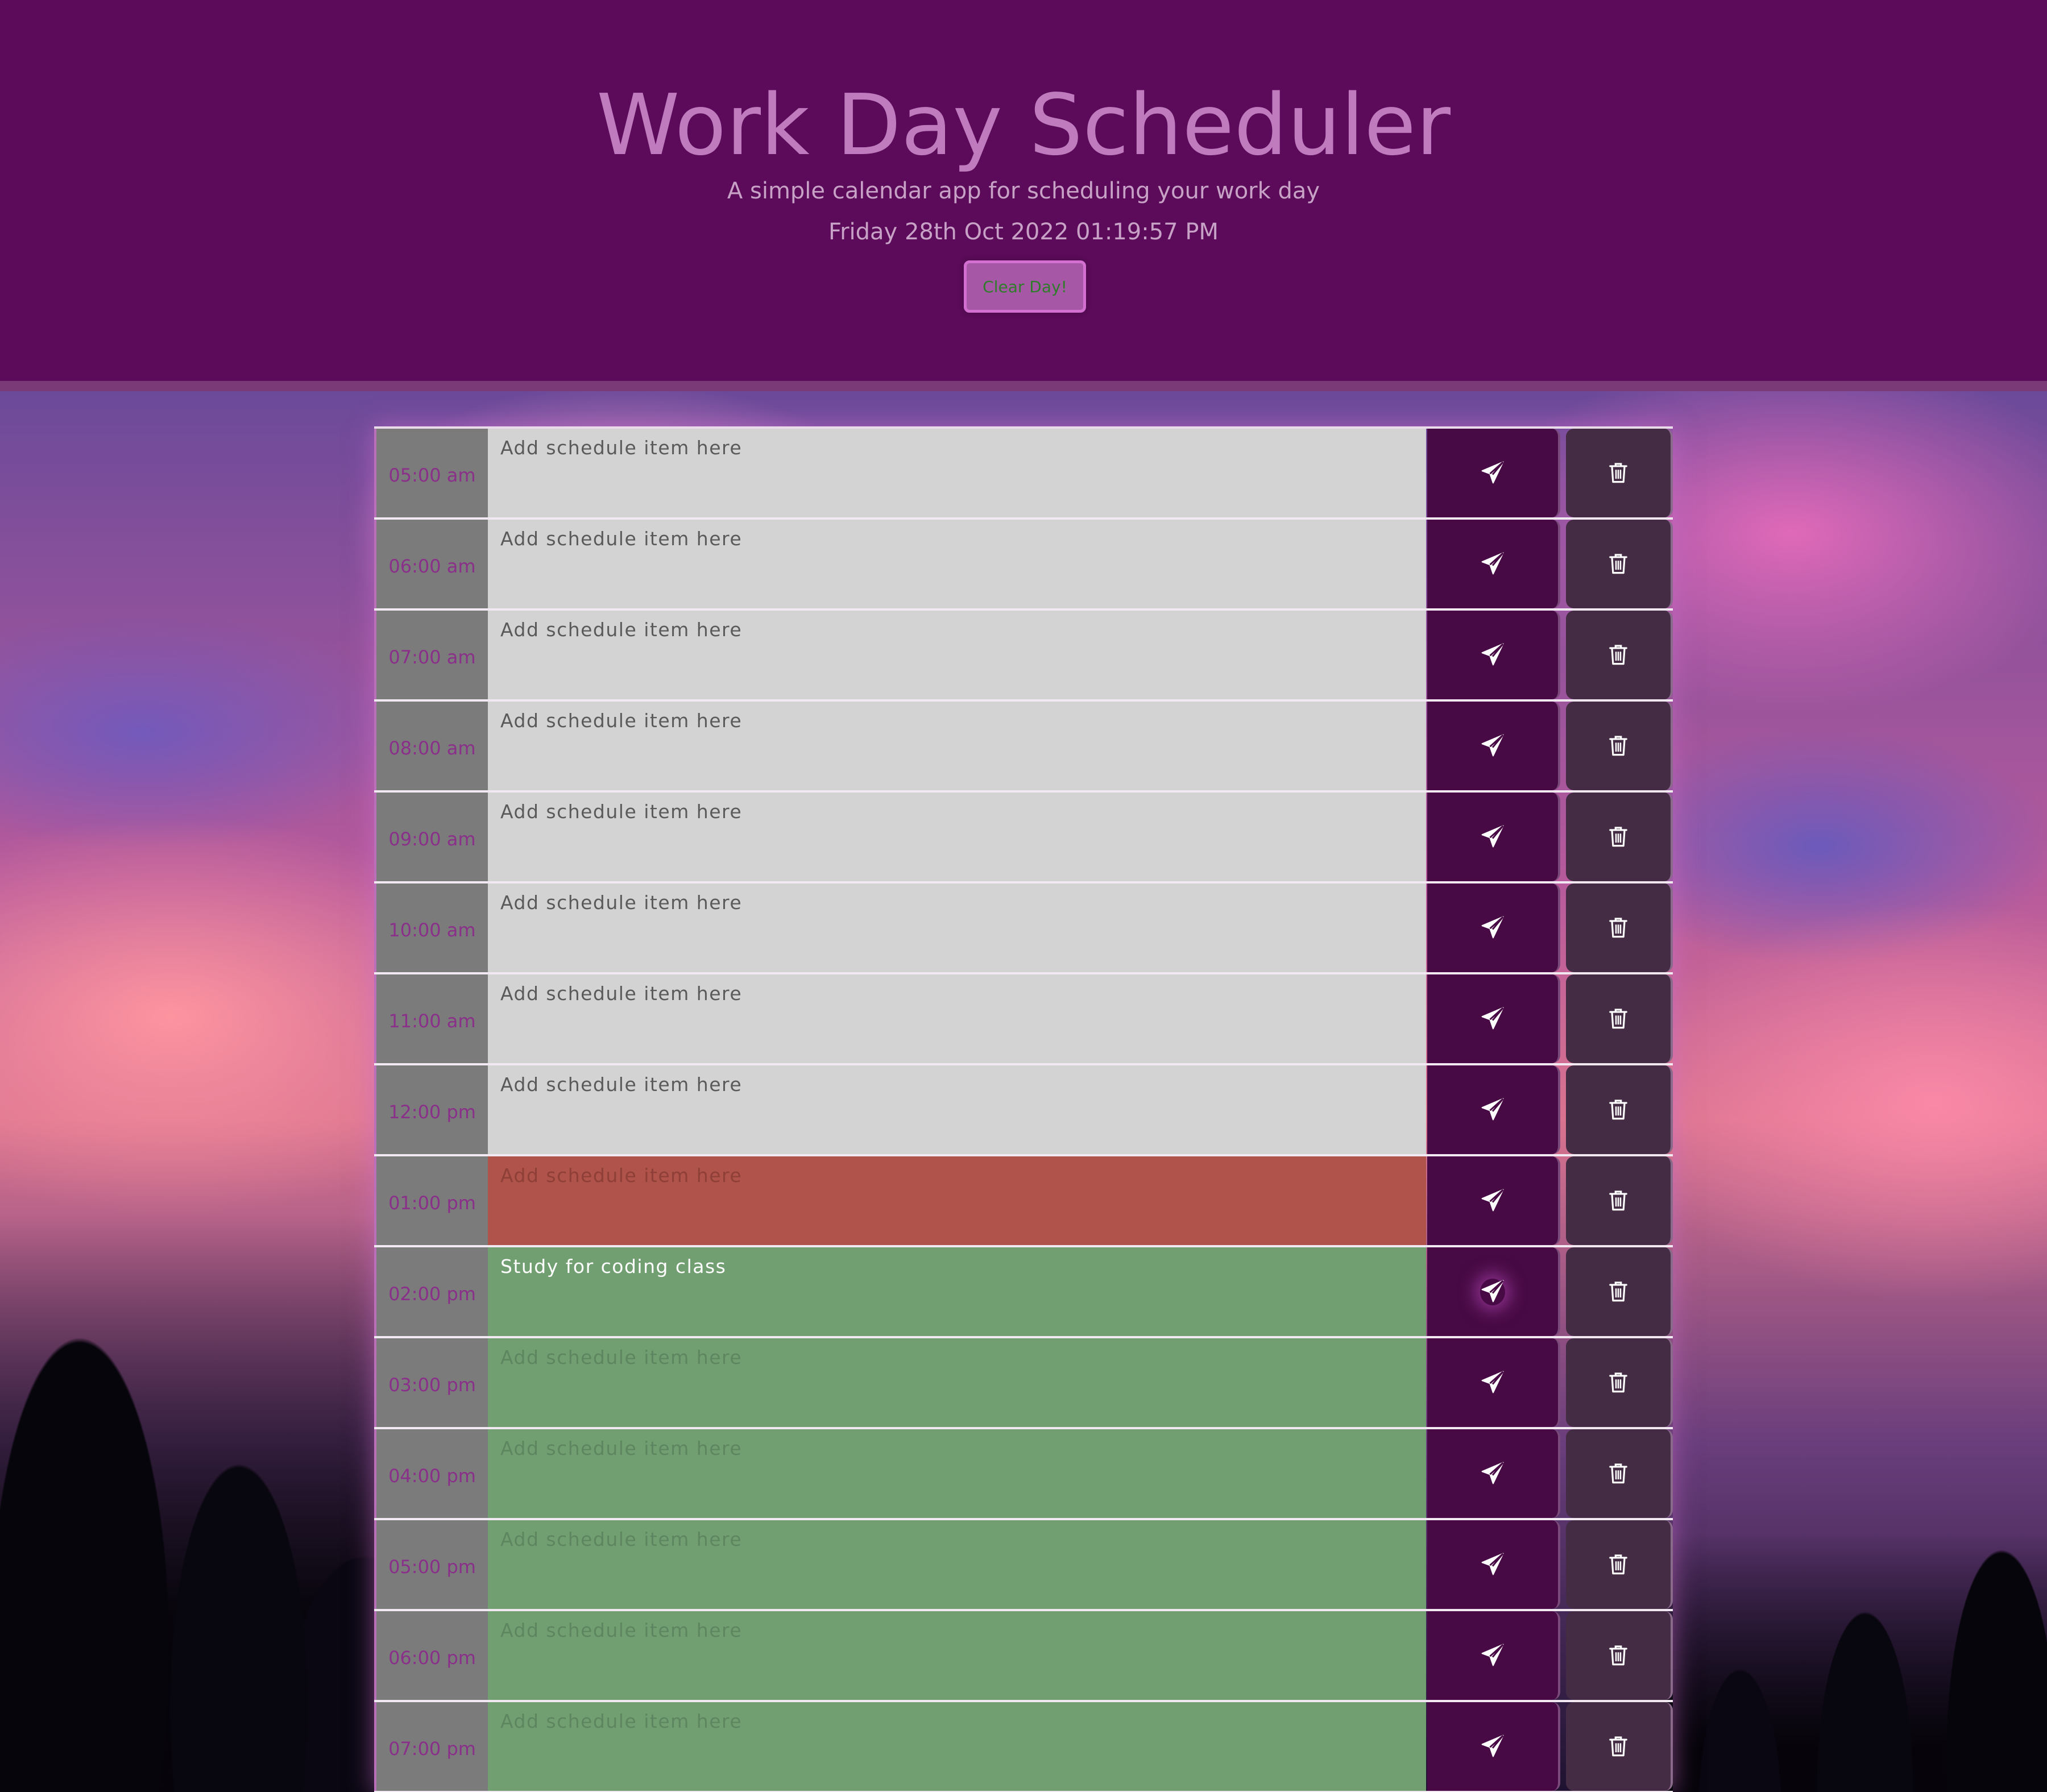  Describe the element at coordinates (431, 1109) in the screenshot. I see `hour-label: 12:00 pm` at that location.